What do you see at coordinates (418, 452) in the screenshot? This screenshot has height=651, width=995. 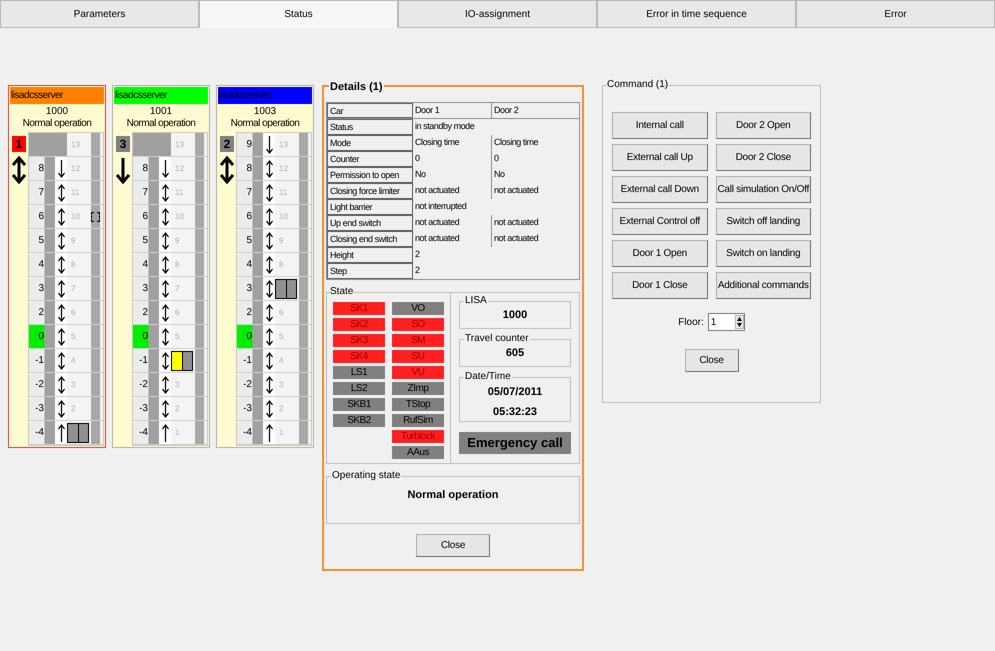 I see `state-indicator: AAus` at bounding box center [418, 452].